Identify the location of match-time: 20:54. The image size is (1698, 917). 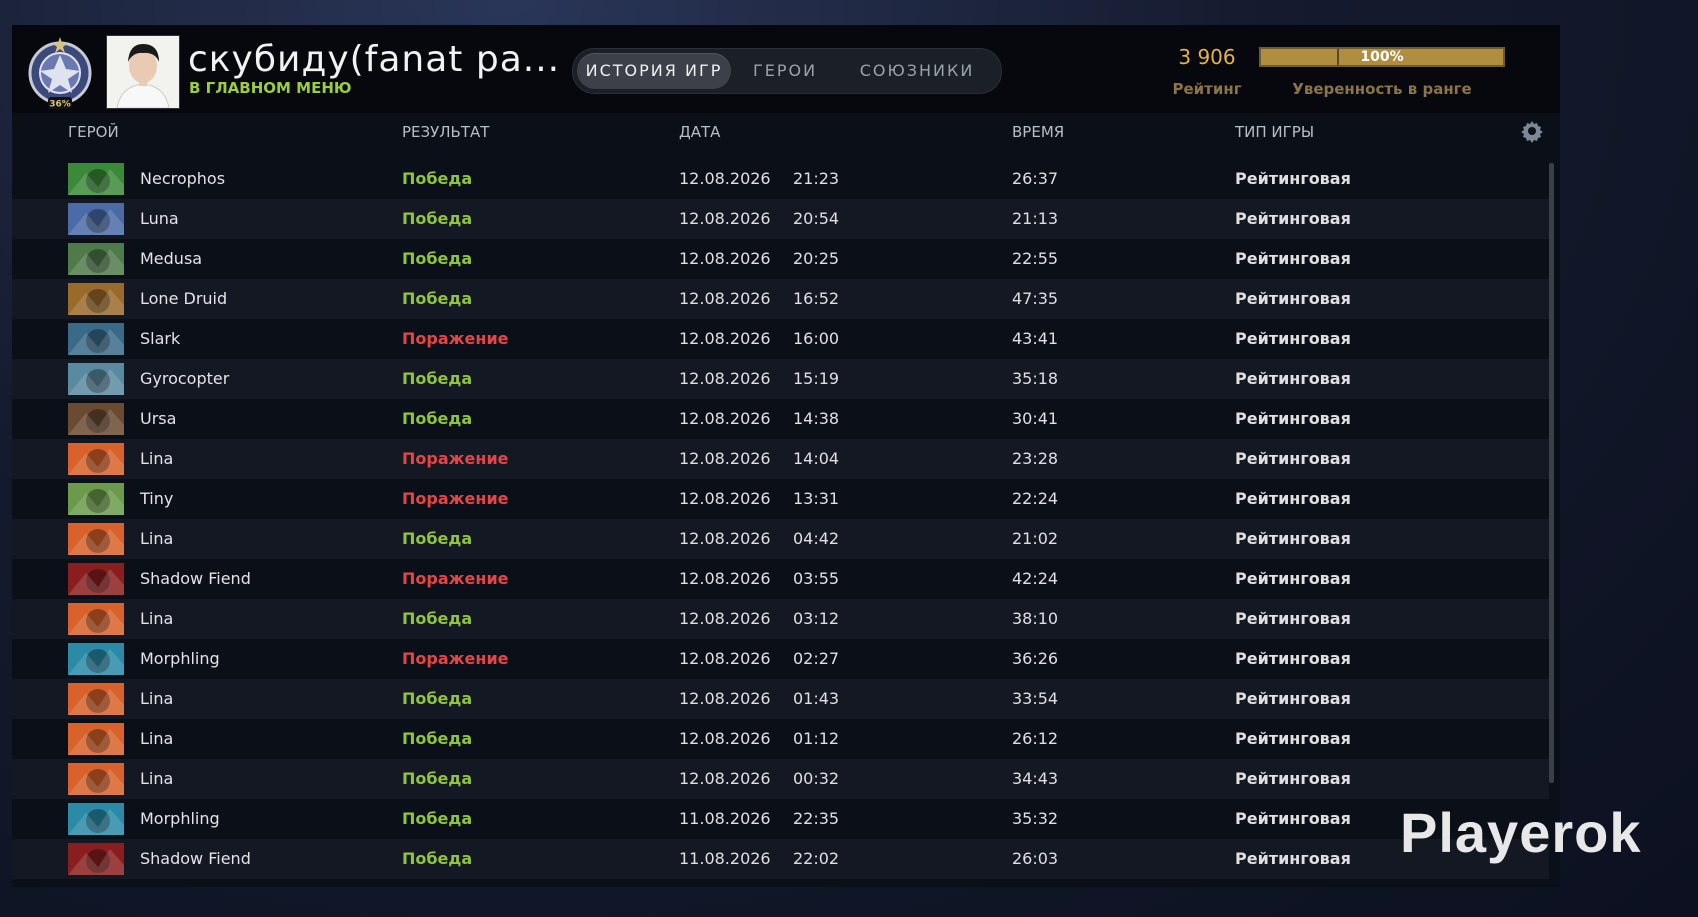
(816, 218).